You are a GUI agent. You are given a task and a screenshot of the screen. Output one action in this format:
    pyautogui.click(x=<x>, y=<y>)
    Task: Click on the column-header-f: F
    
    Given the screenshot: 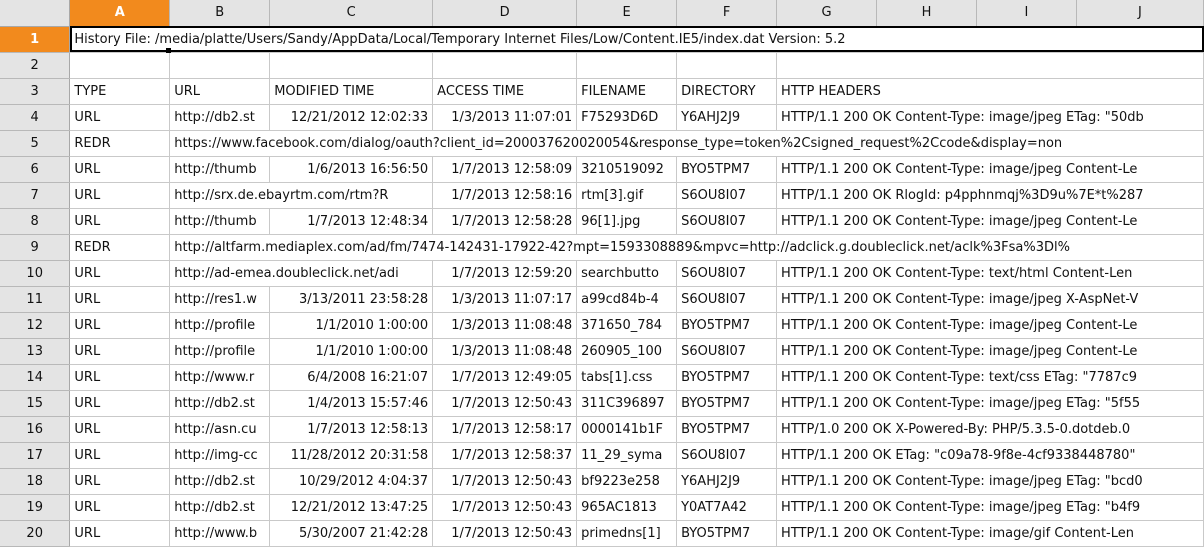 What is the action you would take?
    pyautogui.click(x=727, y=13)
    